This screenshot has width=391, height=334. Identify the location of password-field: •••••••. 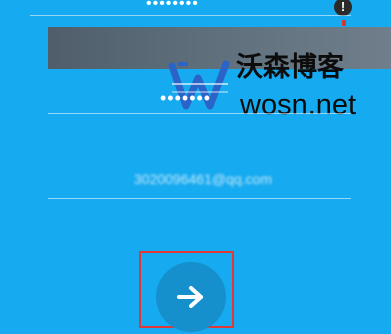
(195, 98).